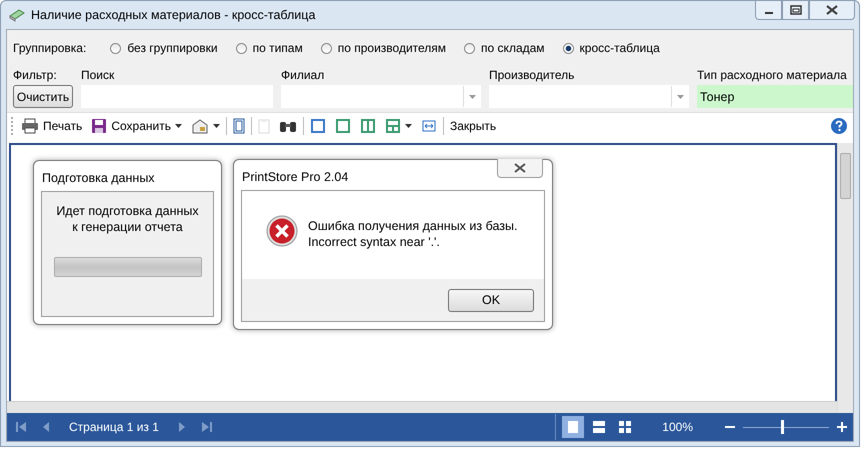 The image size is (867, 449). I want to click on dialog-title: Подготовка данных, so click(98, 178).